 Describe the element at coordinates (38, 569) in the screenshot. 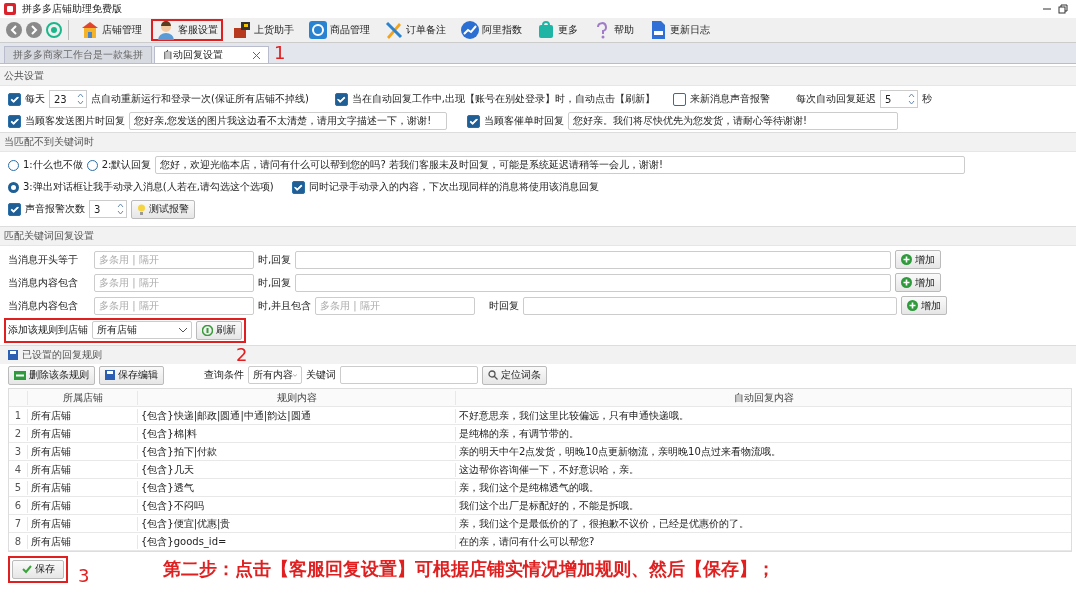

I see `save-button: 保存` at that location.